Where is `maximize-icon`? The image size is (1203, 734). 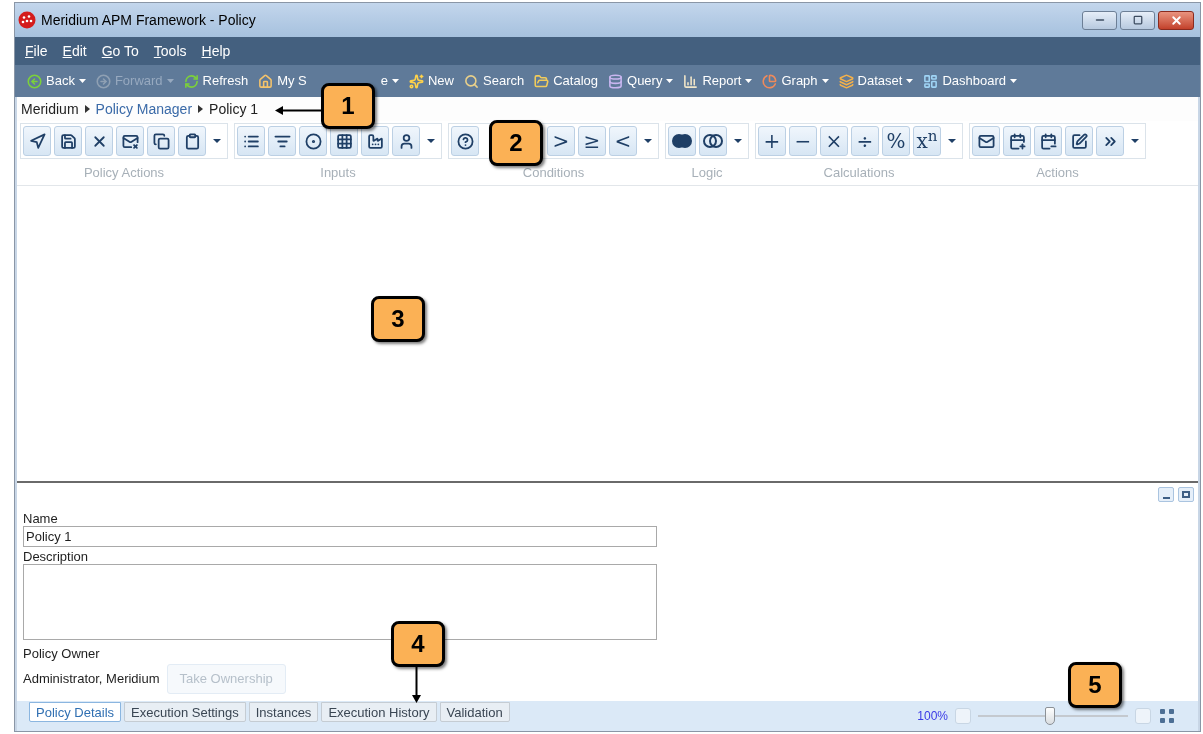
maximize-icon is located at coordinates (1137, 20).